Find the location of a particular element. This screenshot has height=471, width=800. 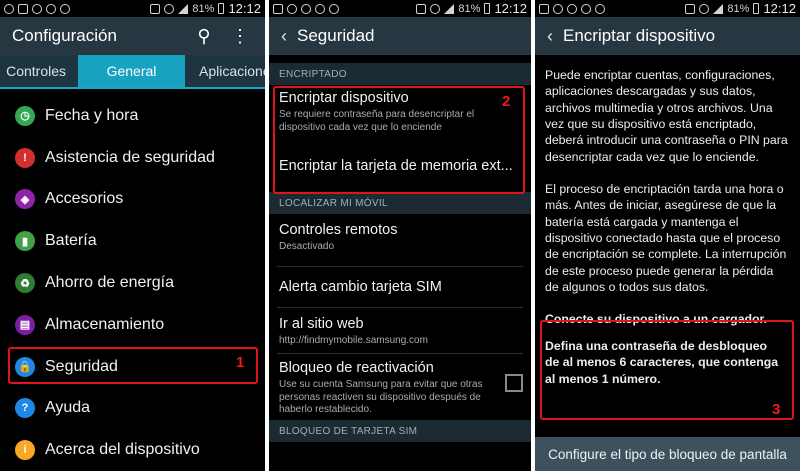

remote-controls-item: Controles remotos Desactivado is located at coordinates (400, 240).